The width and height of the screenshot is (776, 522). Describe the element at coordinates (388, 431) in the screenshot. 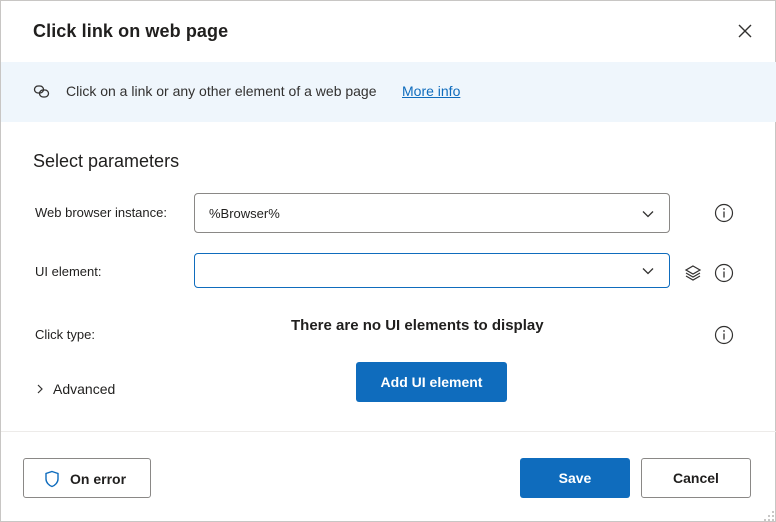

I see `footer-divider` at that location.